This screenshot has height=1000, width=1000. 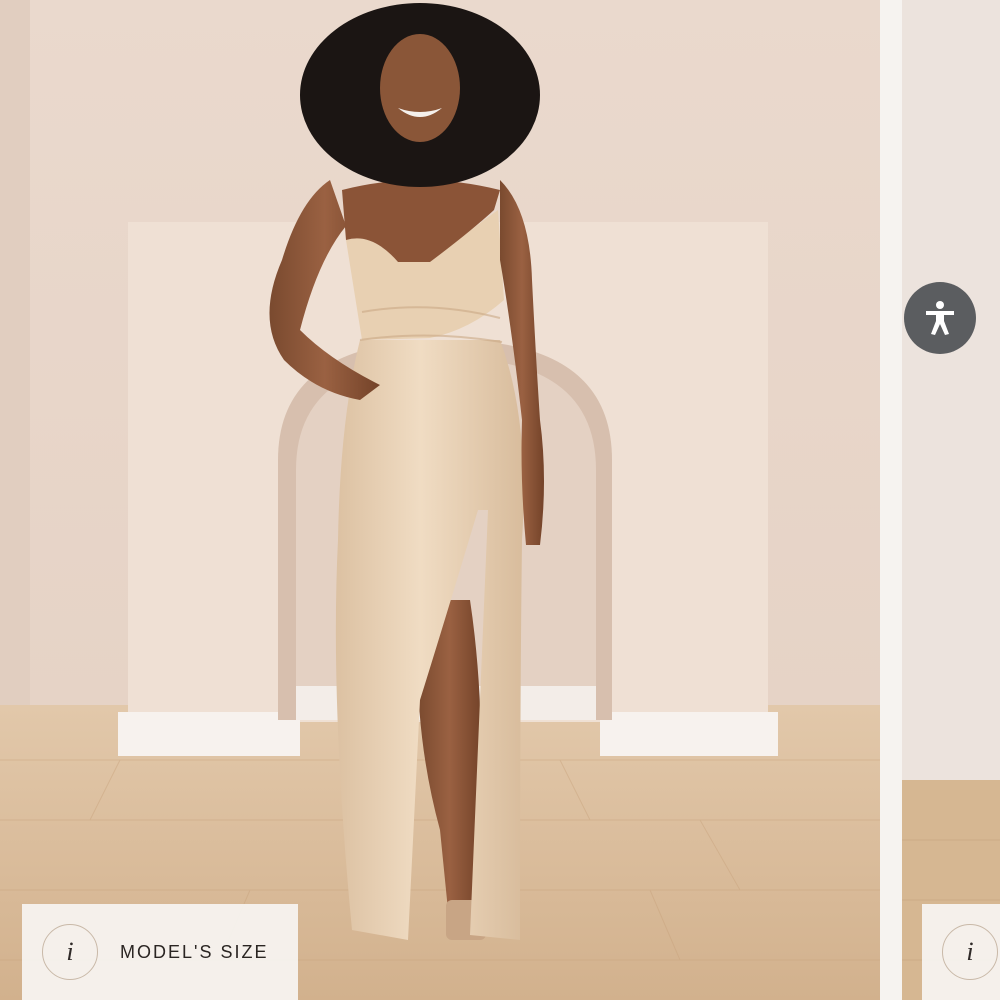 I want to click on models-size-button: i MODEL'S SIZE, so click(x=160, y=952).